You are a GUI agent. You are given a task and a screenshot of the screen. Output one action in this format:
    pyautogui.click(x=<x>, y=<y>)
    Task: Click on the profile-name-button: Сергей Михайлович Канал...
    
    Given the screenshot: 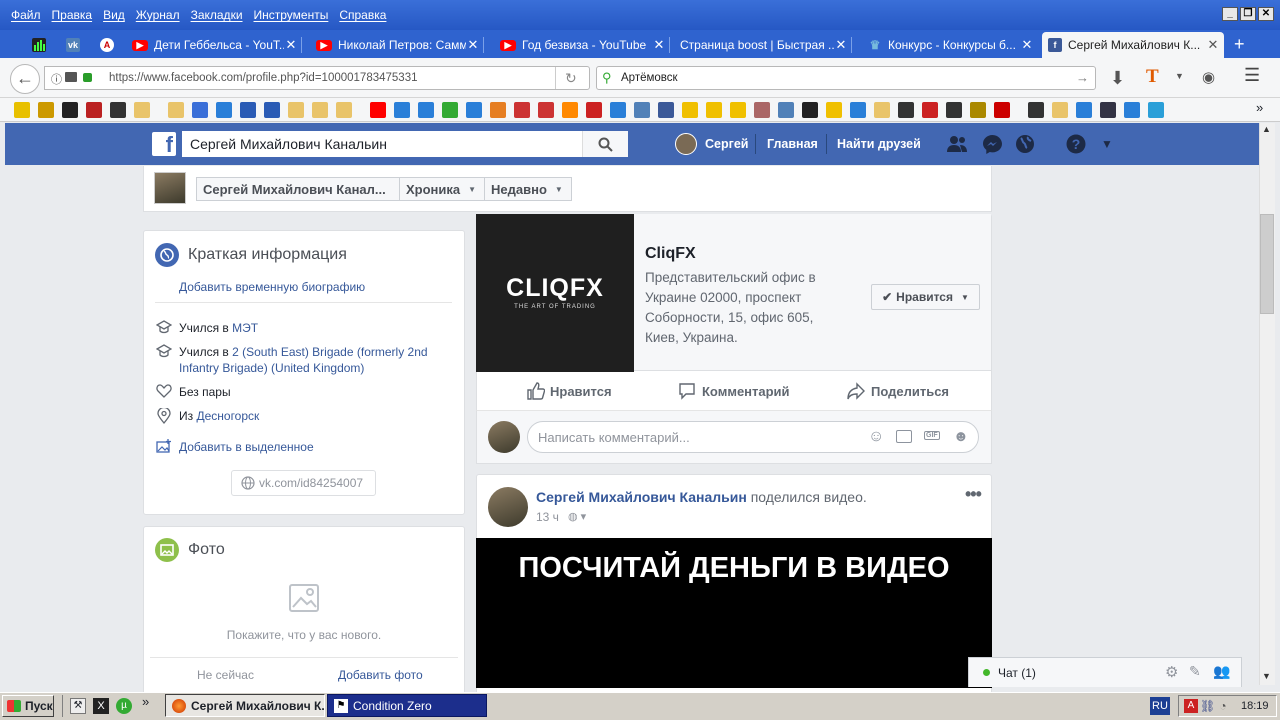 What is the action you would take?
    pyautogui.click(x=298, y=189)
    